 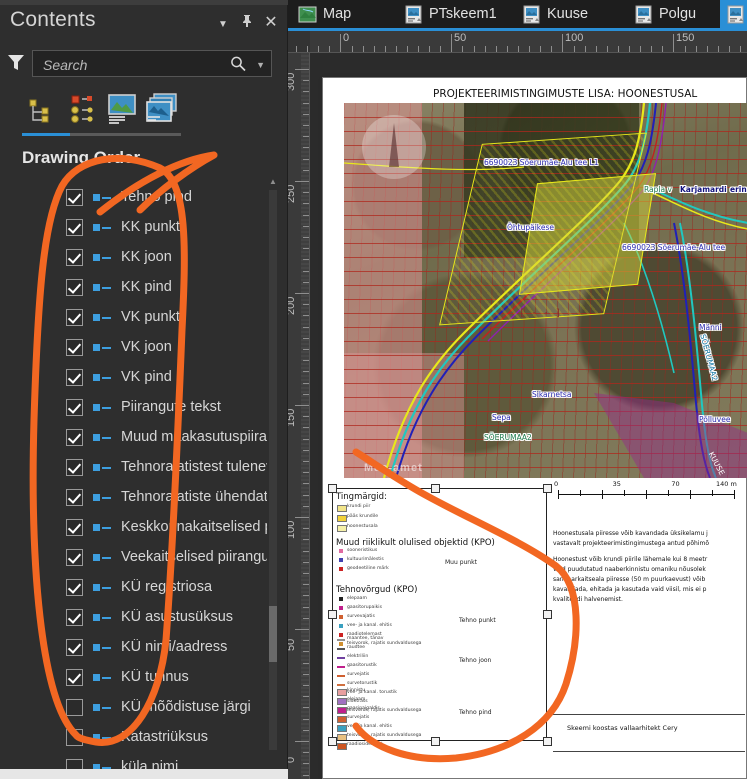 I want to click on list-item: KÜ asustusüksus, so click(x=137, y=617).